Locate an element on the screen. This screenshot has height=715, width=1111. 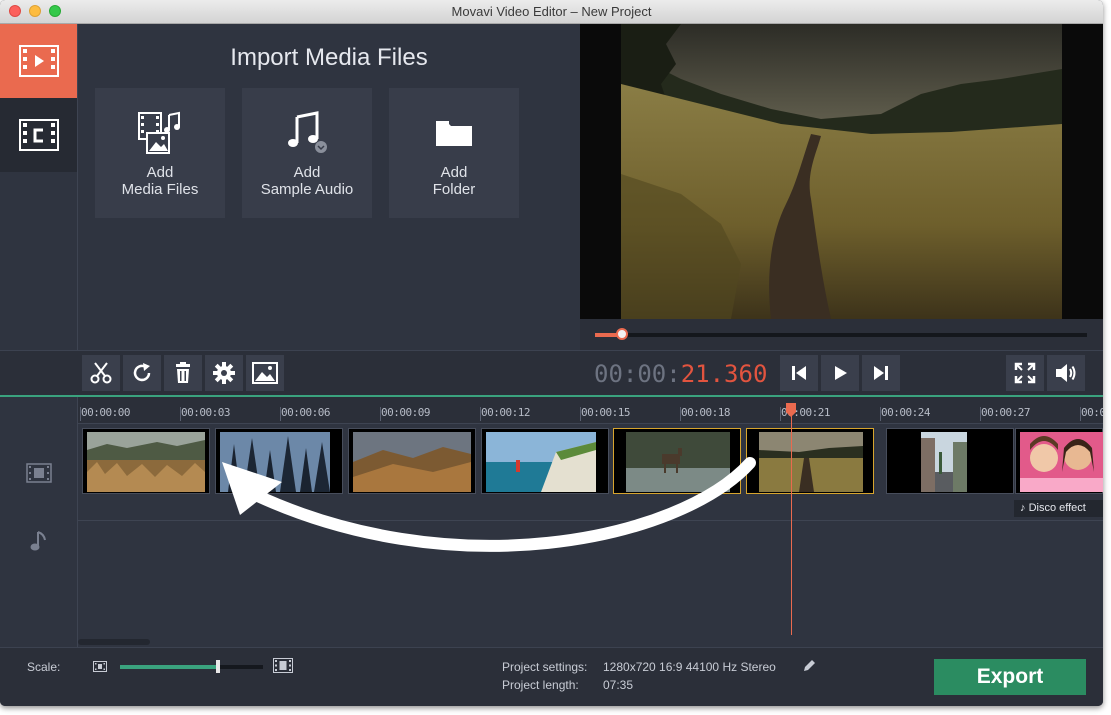
add-folder-button: Add Folder is located at coordinates (454, 153).